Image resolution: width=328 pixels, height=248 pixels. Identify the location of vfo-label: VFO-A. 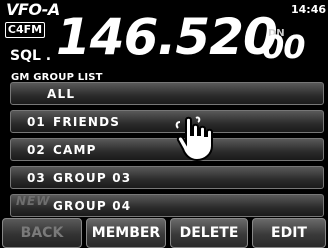
(33, 9).